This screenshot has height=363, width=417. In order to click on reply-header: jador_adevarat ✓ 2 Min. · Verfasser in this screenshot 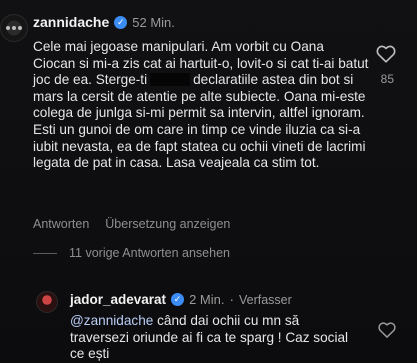, I will do `click(181, 299)`.